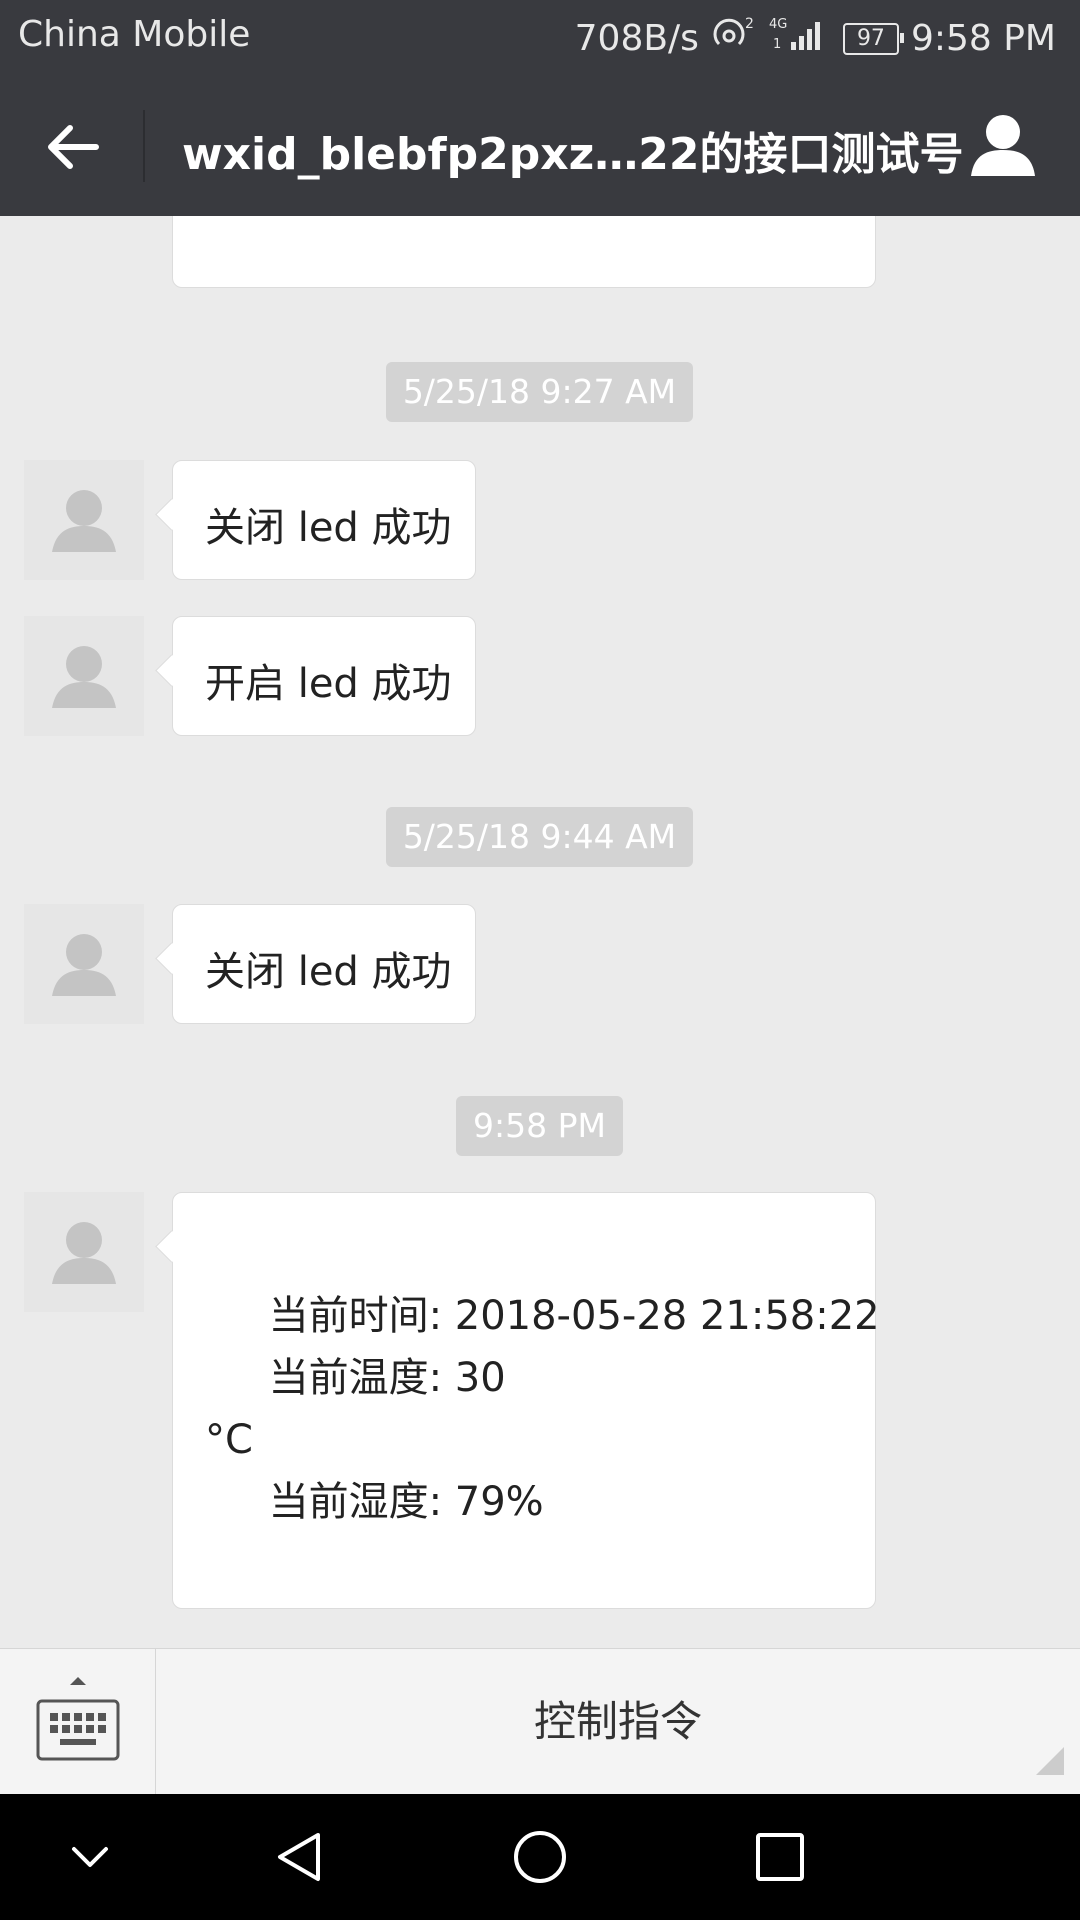 This screenshot has width=1080, height=1920. I want to click on keyboard-toggle-button, so click(78, 1722).